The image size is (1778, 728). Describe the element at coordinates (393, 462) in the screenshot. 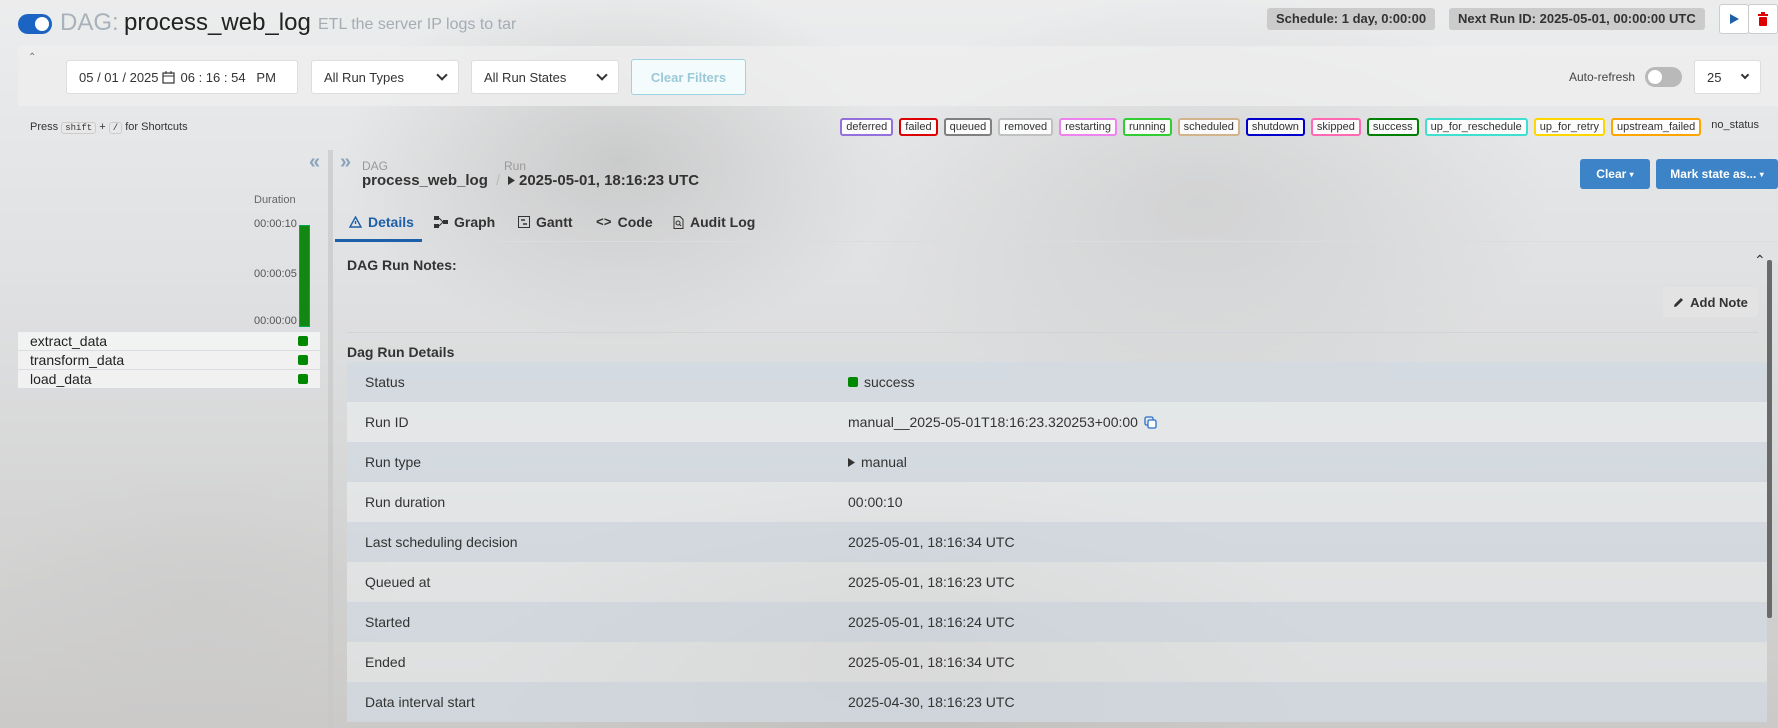

I see `detail-key: Run type` at that location.